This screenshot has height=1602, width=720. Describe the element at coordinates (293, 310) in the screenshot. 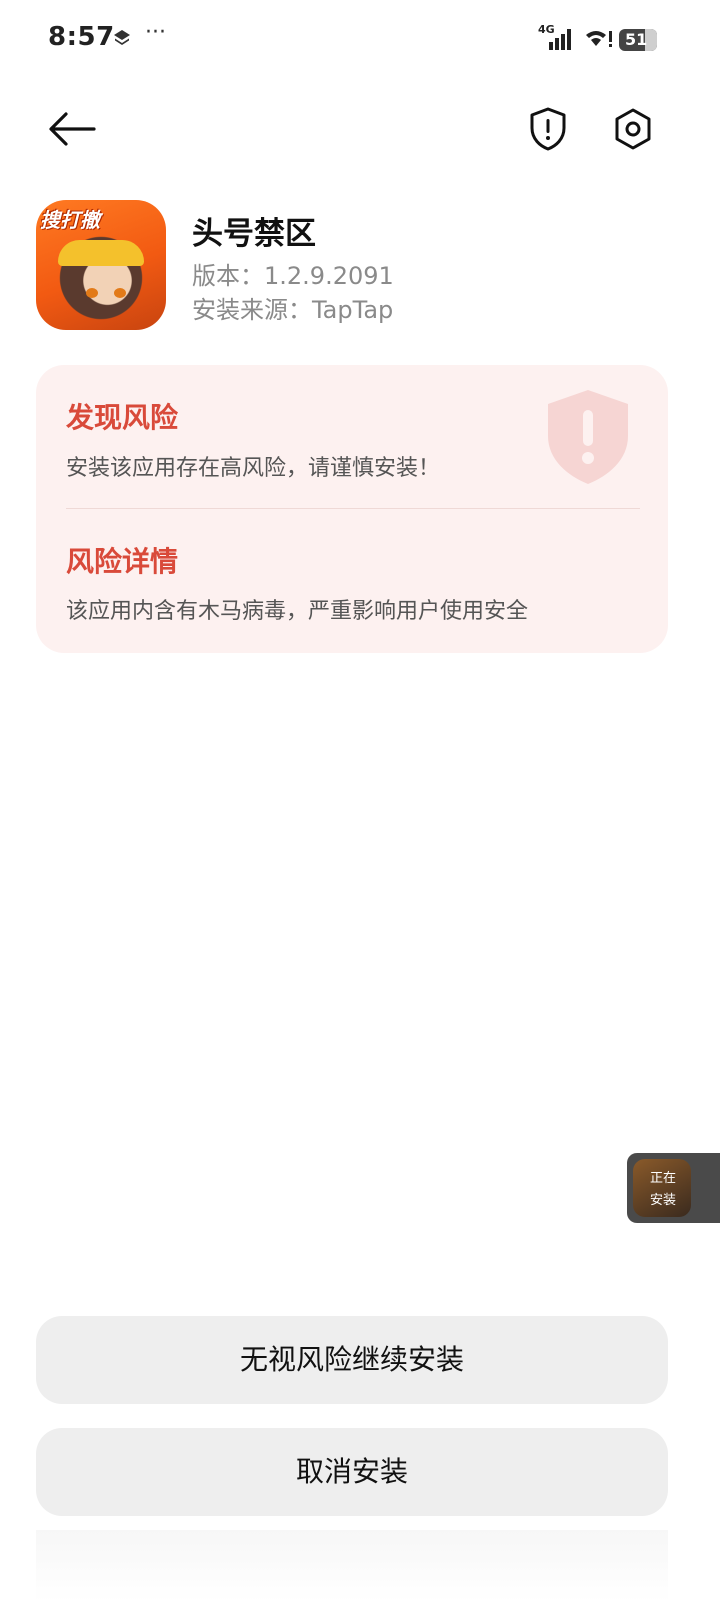

I see `app-source: 安装来源：TapTap` at that location.